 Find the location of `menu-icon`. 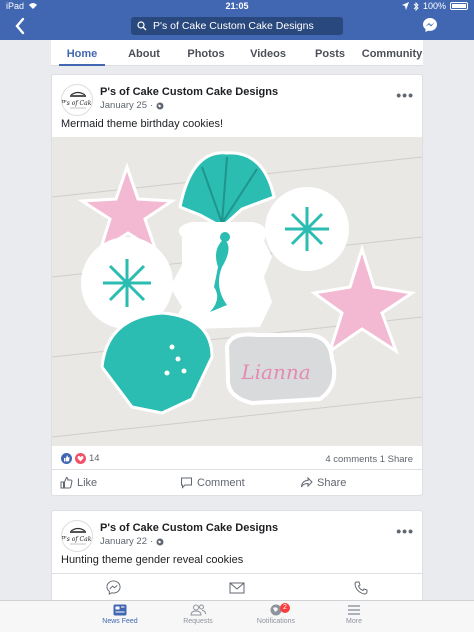

menu-icon is located at coordinates (354, 610).